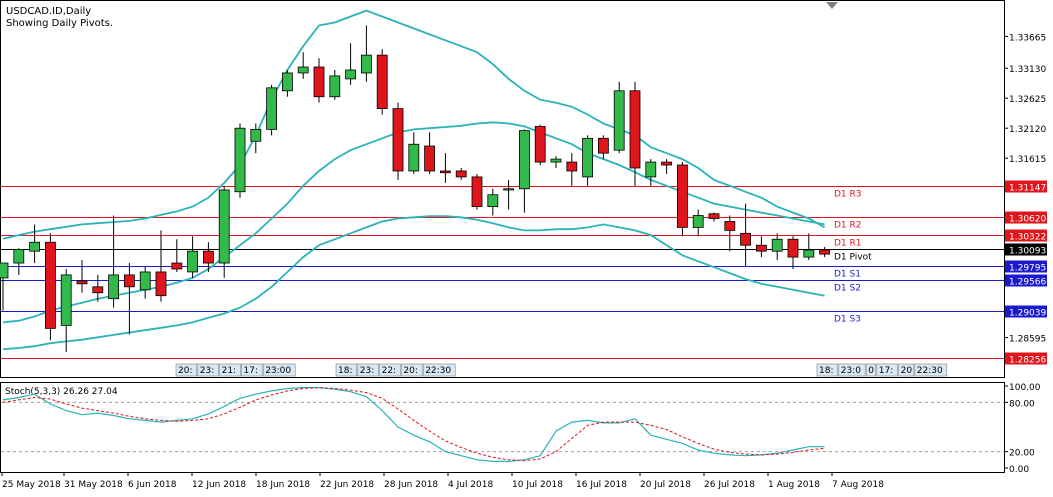 The height and width of the screenshot is (497, 1053). Describe the element at coordinates (665, 485) in the screenshot. I see `date-tick-label: 20 Jul 2018` at that location.